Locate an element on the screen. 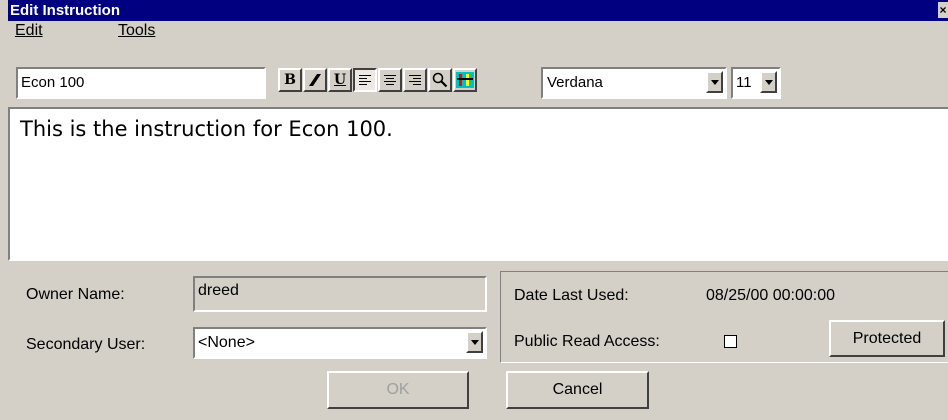 This screenshot has width=948, height=420. align-left-button is located at coordinates (365, 80).